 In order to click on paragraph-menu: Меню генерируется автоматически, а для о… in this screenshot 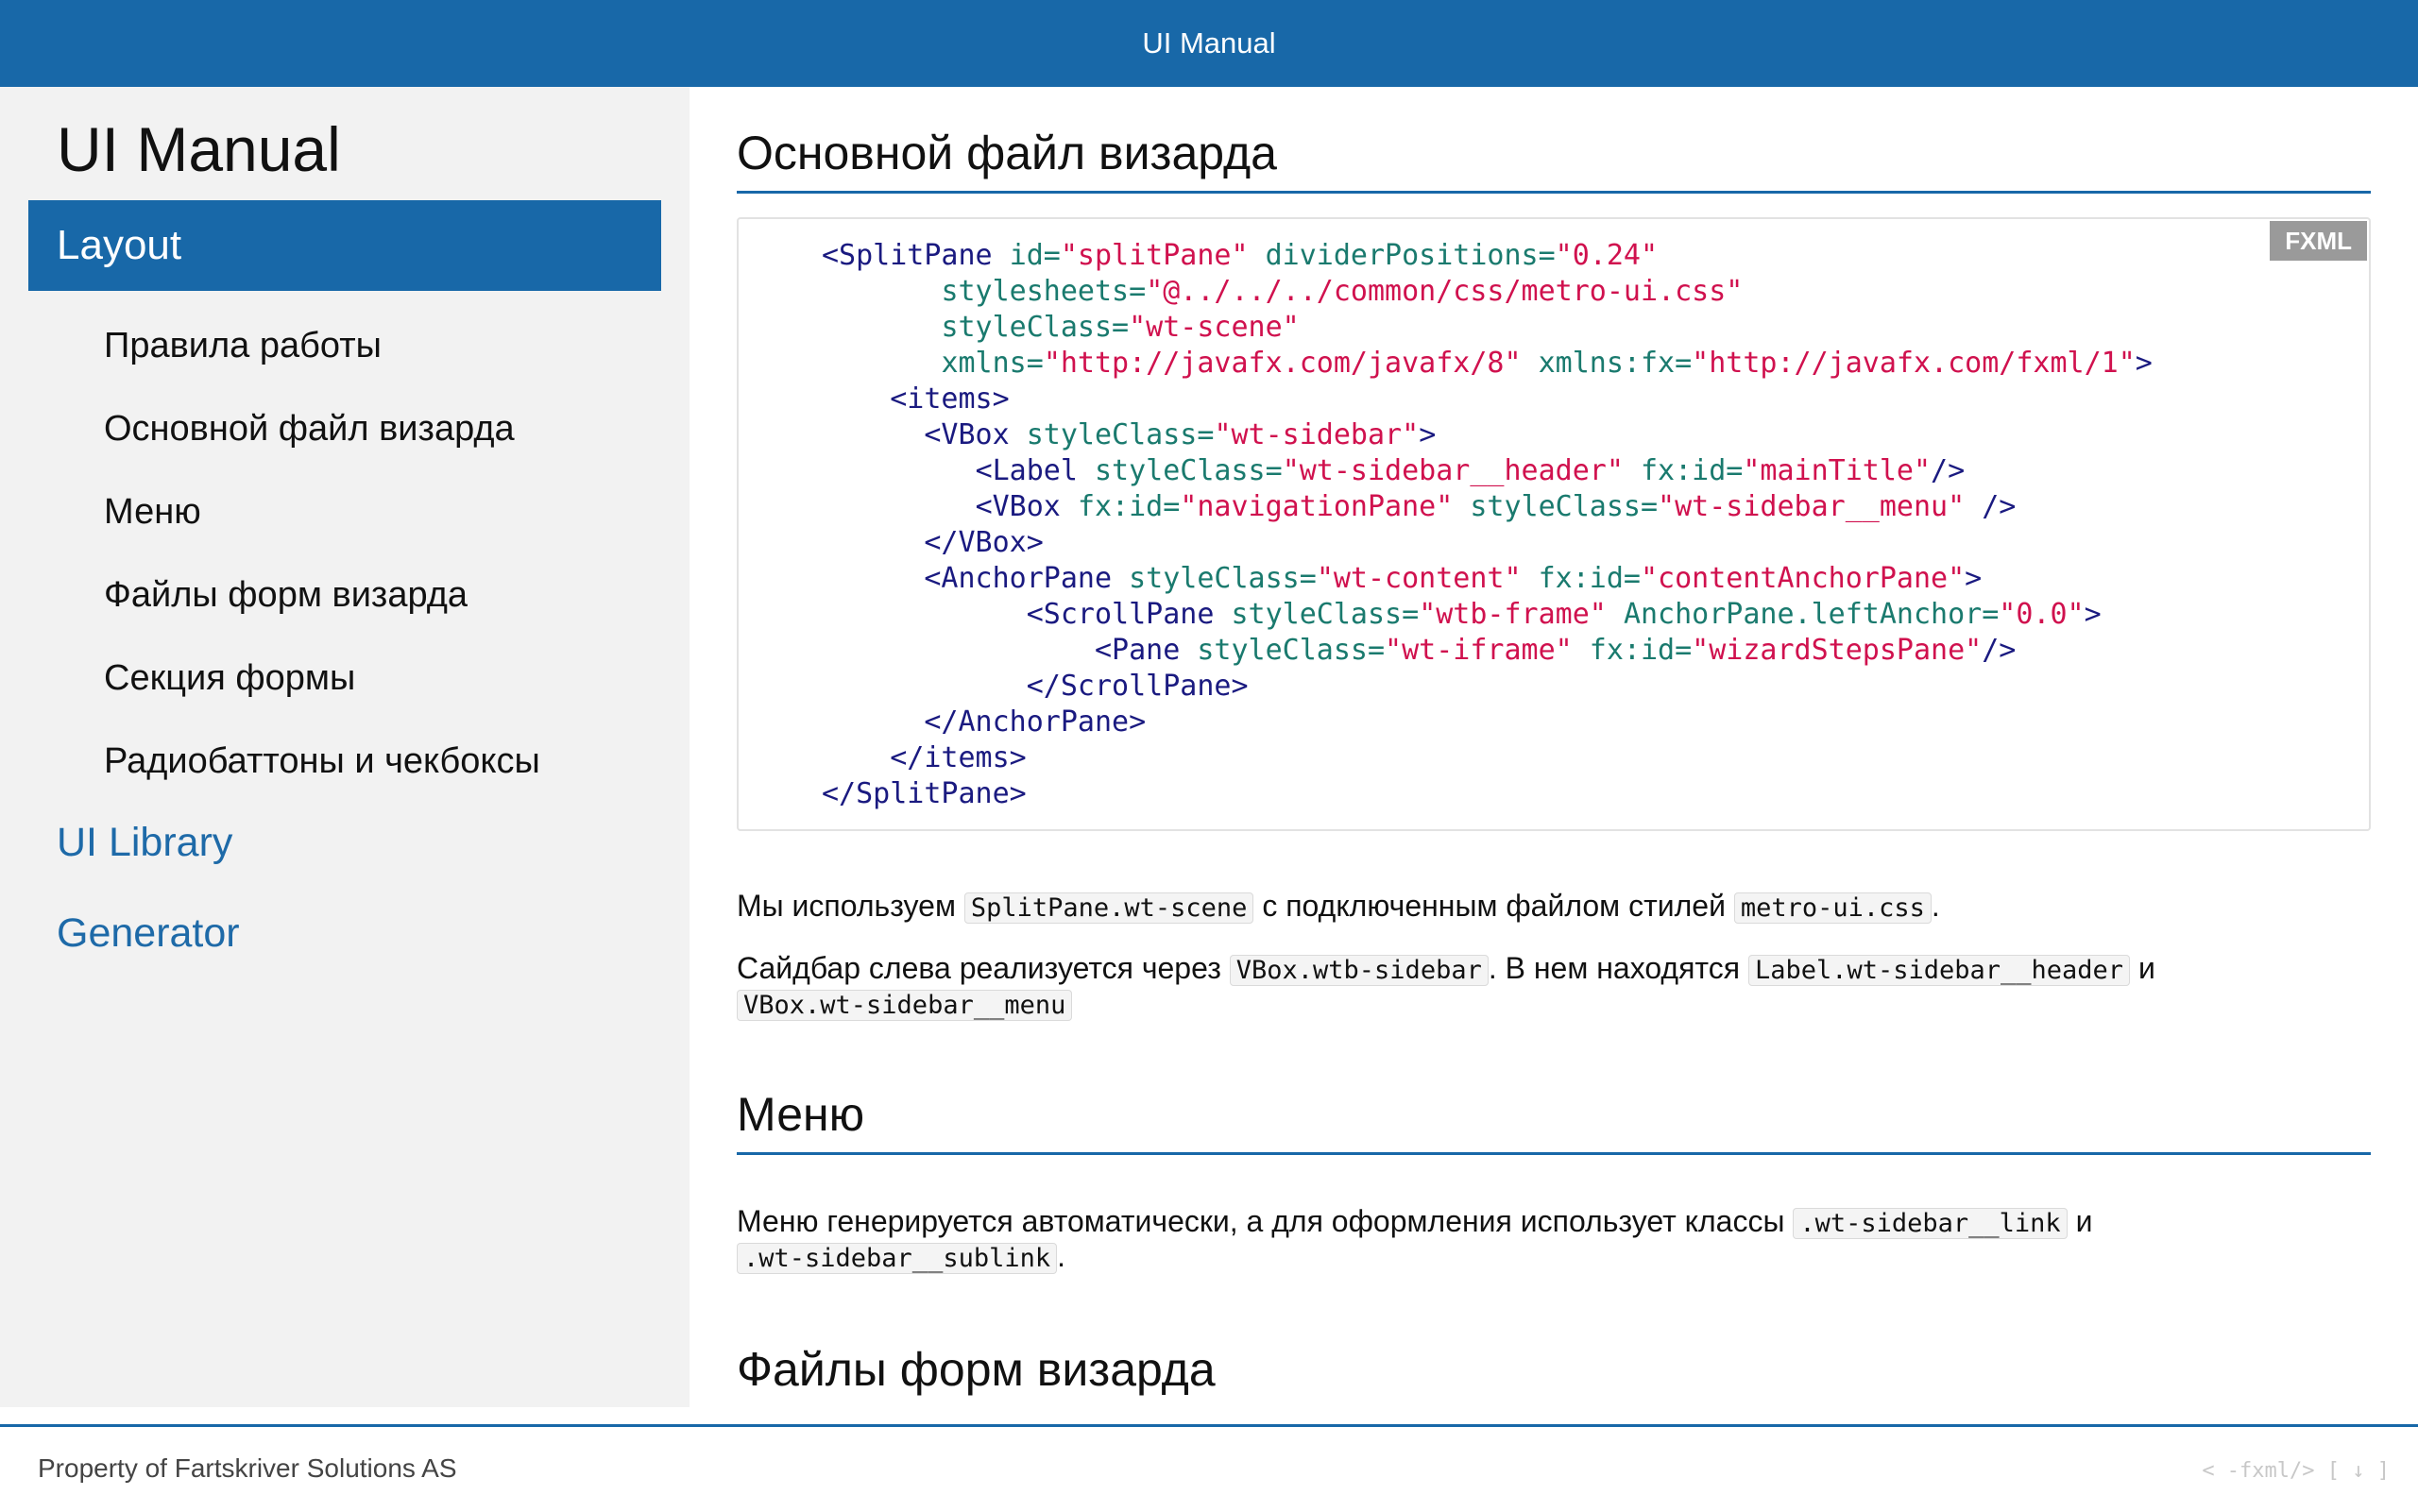, I will do `click(1554, 1240)`.